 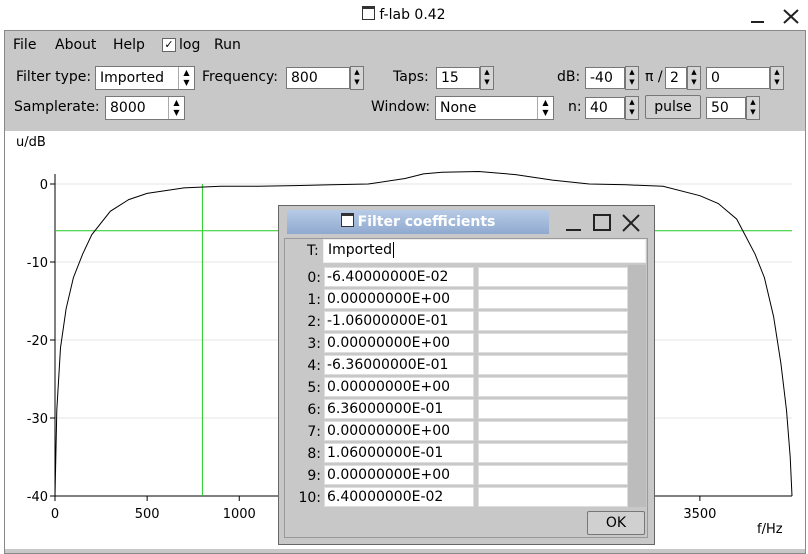 What do you see at coordinates (770, 529) in the screenshot?
I see `x-axis-label: f/Hz` at bounding box center [770, 529].